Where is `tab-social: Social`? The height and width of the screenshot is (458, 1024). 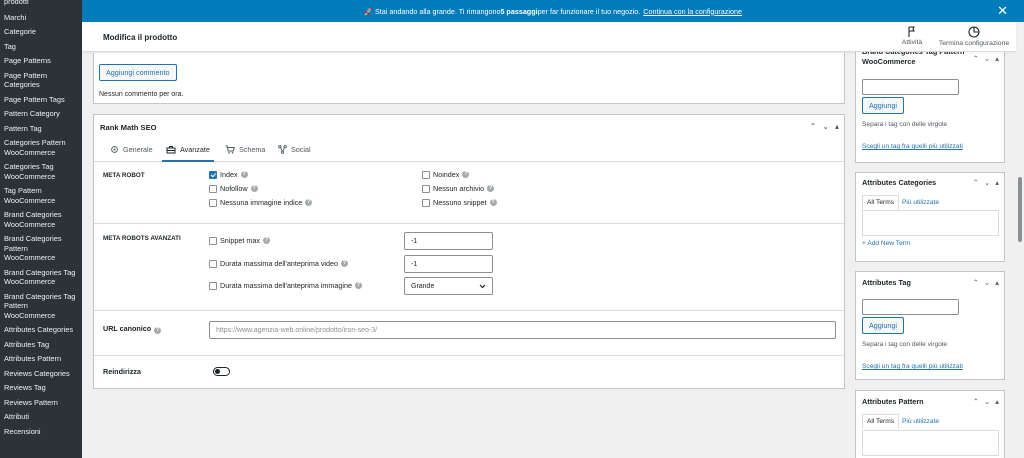 tab-social: Social is located at coordinates (294, 149).